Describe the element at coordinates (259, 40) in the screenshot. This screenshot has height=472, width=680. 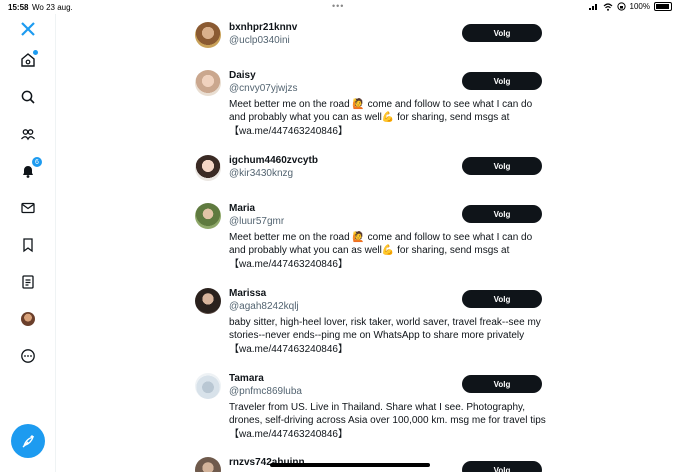
I see `user-handle: @uclp0340ini` at that location.